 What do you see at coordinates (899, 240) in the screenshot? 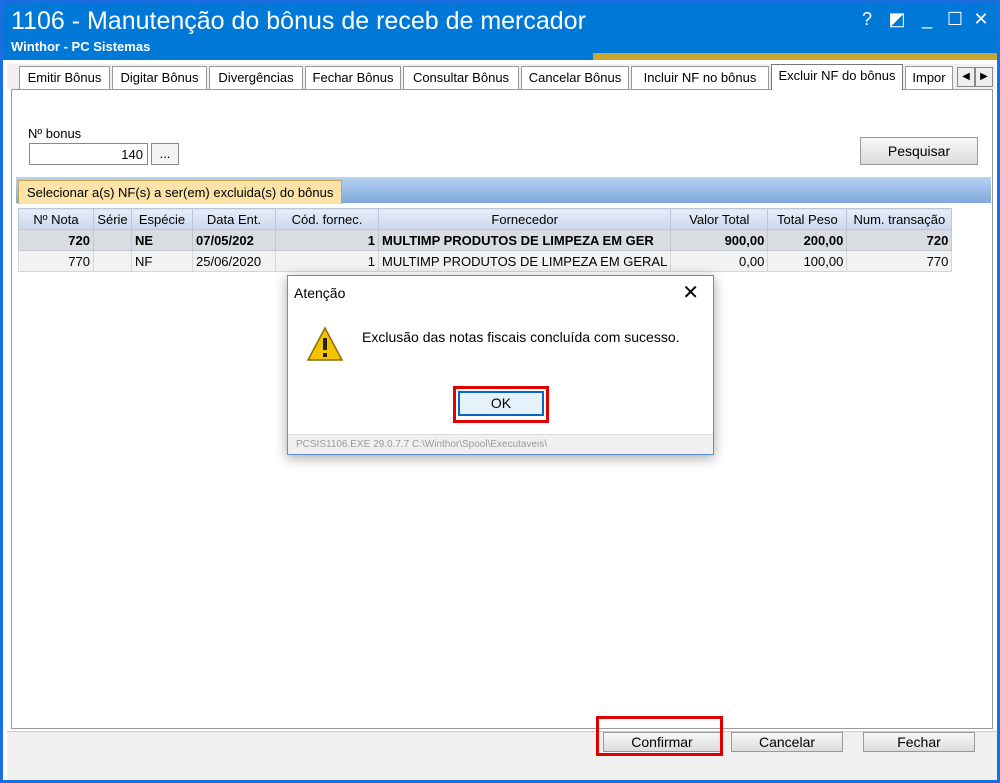
I see `cell-num-transacao: 720` at bounding box center [899, 240].